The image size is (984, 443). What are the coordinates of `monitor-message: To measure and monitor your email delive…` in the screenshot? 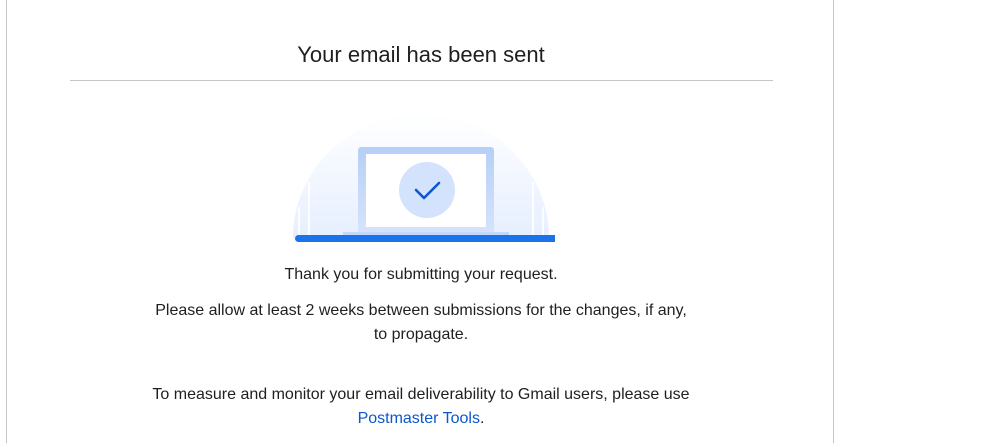 It's located at (421, 407).